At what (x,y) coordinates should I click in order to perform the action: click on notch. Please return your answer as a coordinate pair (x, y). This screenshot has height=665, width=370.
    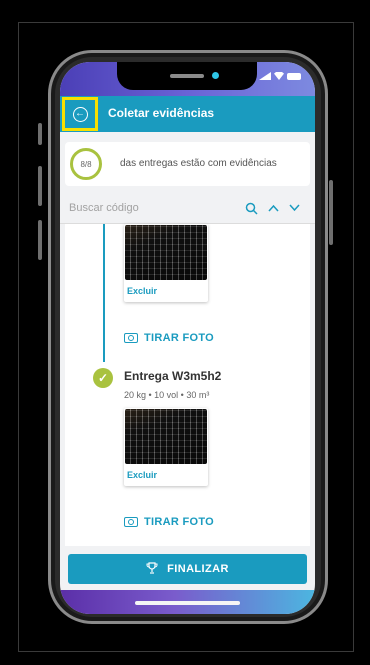
    Looking at the image, I should click on (187, 76).